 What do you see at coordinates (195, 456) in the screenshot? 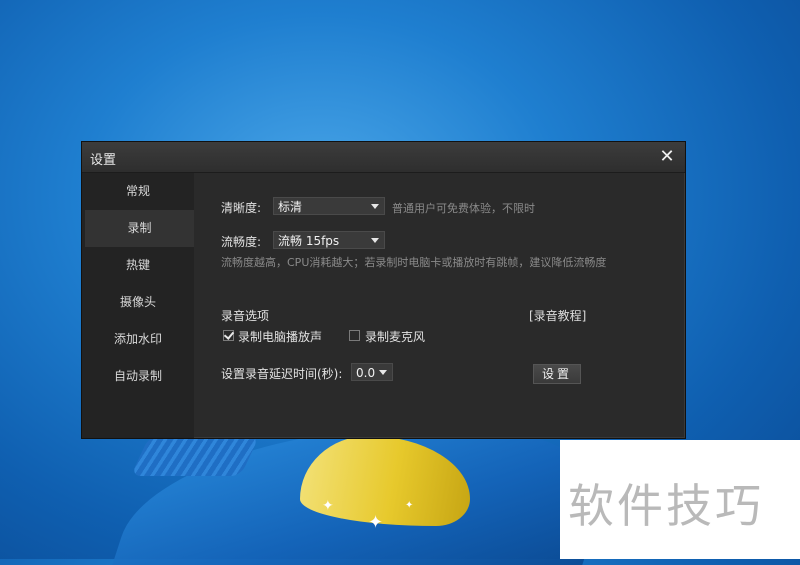
I see `wallpaper-stripes` at bounding box center [195, 456].